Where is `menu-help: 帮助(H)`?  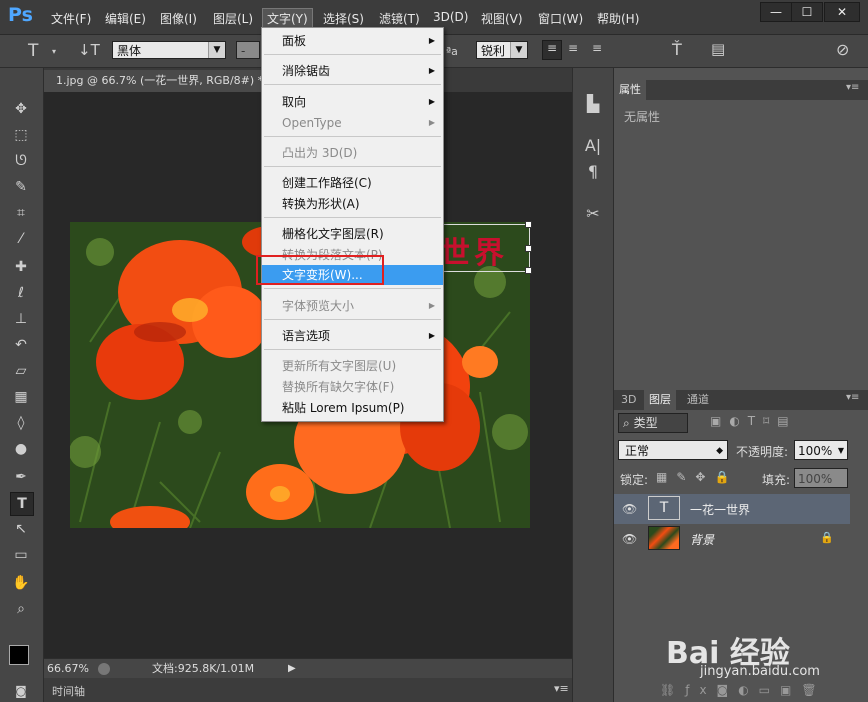 menu-help: 帮助(H) is located at coordinates (618, 18).